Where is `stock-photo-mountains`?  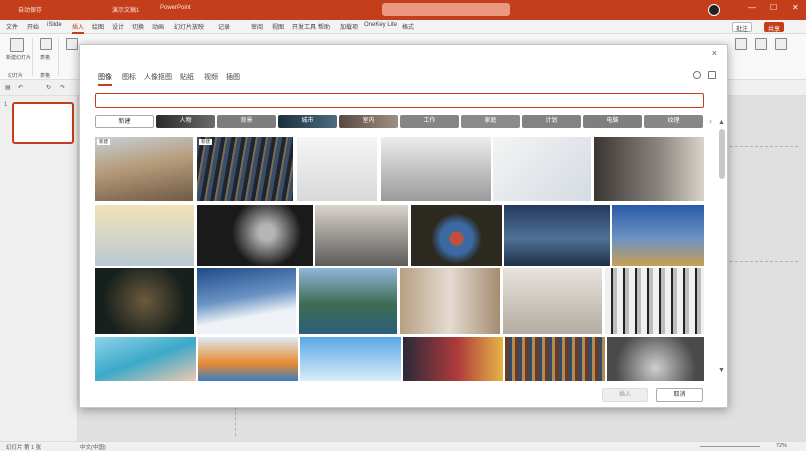
stock-photo-mountains is located at coordinates (557, 235).